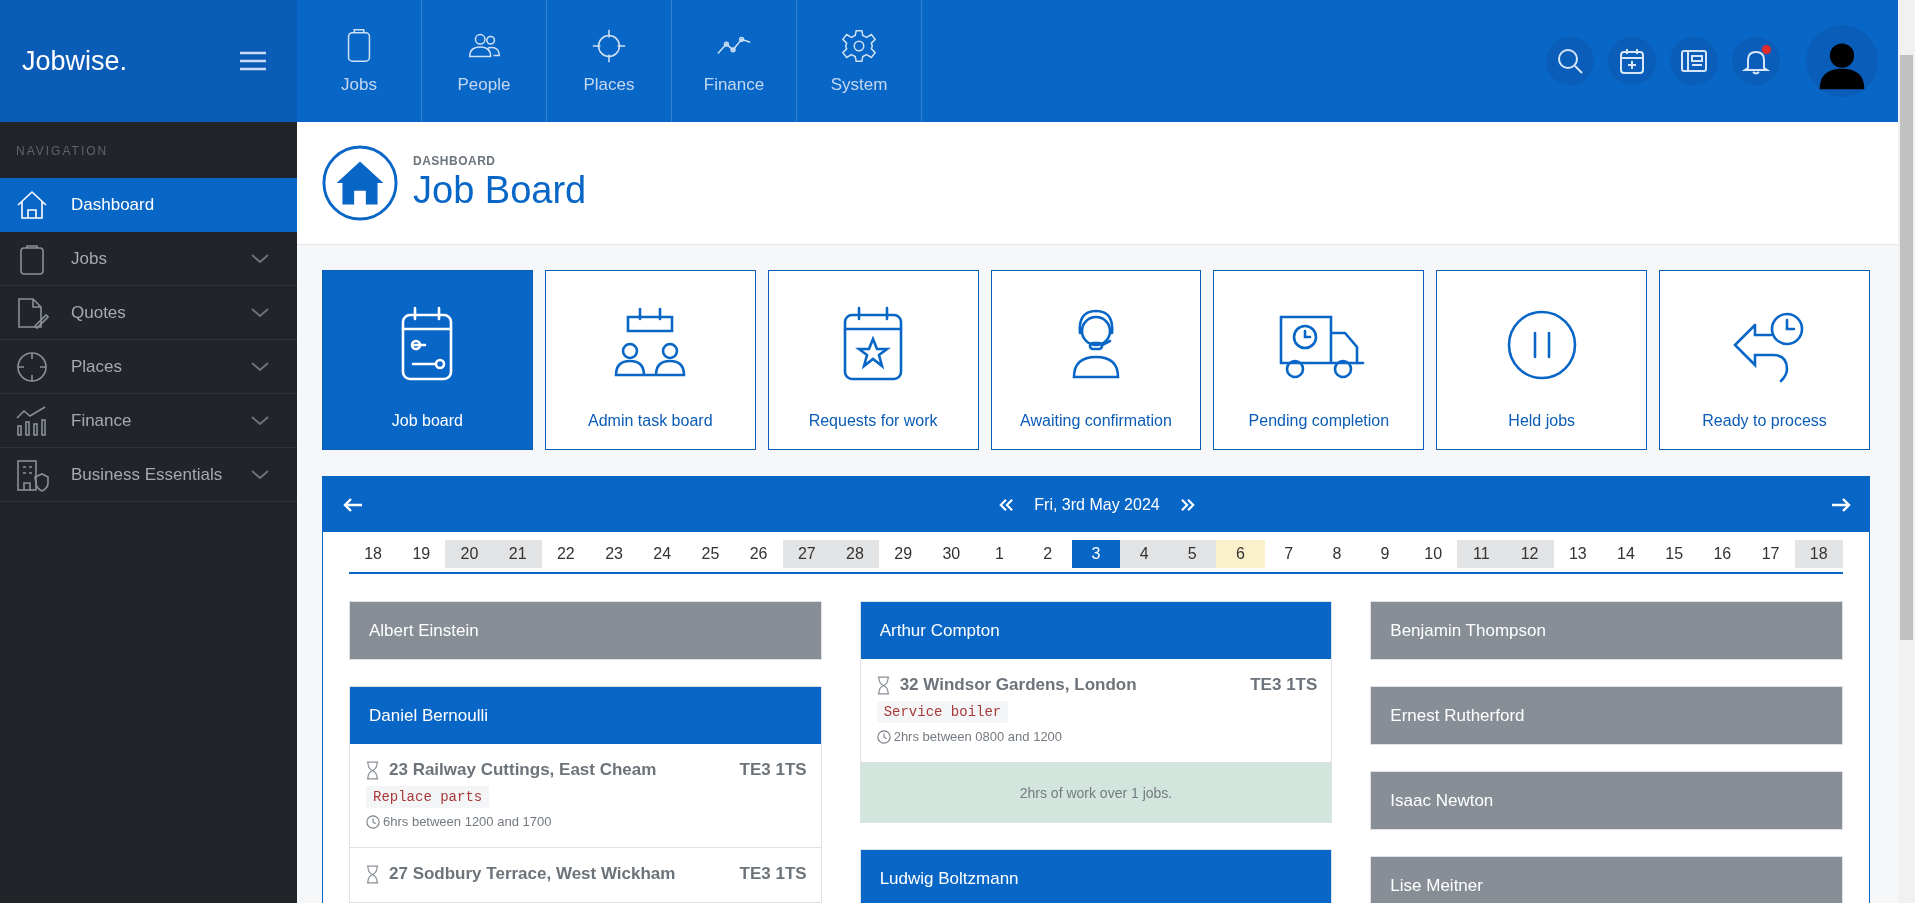  What do you see at coordinates (1626, 554) in the screenshot?
I see `date-cell: 14` at bounding box center [1626, 554].